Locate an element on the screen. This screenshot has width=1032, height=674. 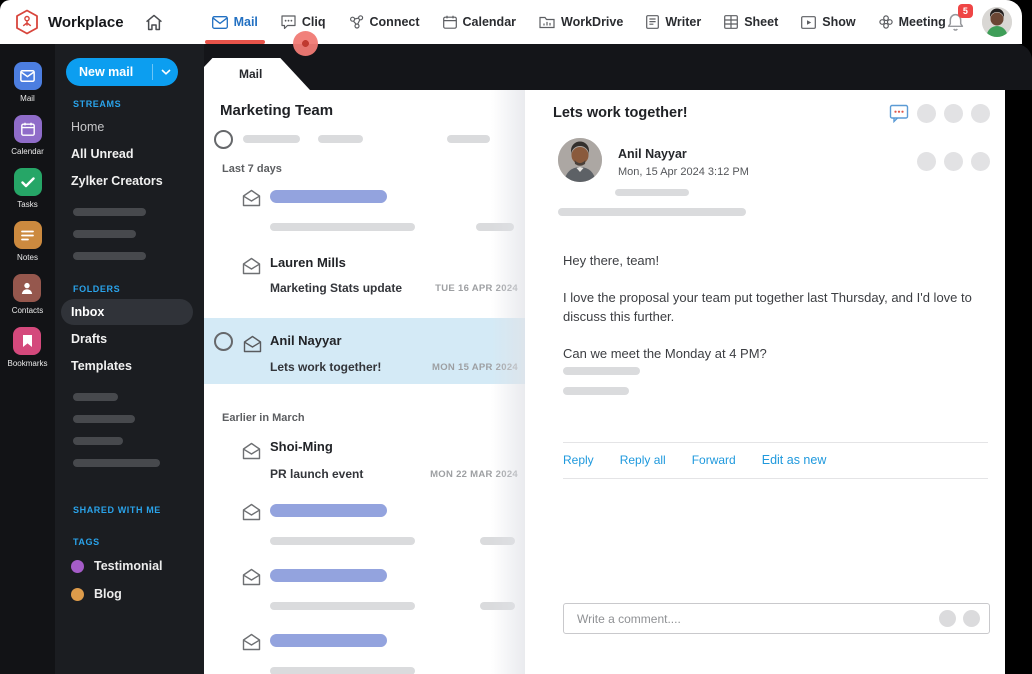
sheet-icon is located at coordinates (731, 22).